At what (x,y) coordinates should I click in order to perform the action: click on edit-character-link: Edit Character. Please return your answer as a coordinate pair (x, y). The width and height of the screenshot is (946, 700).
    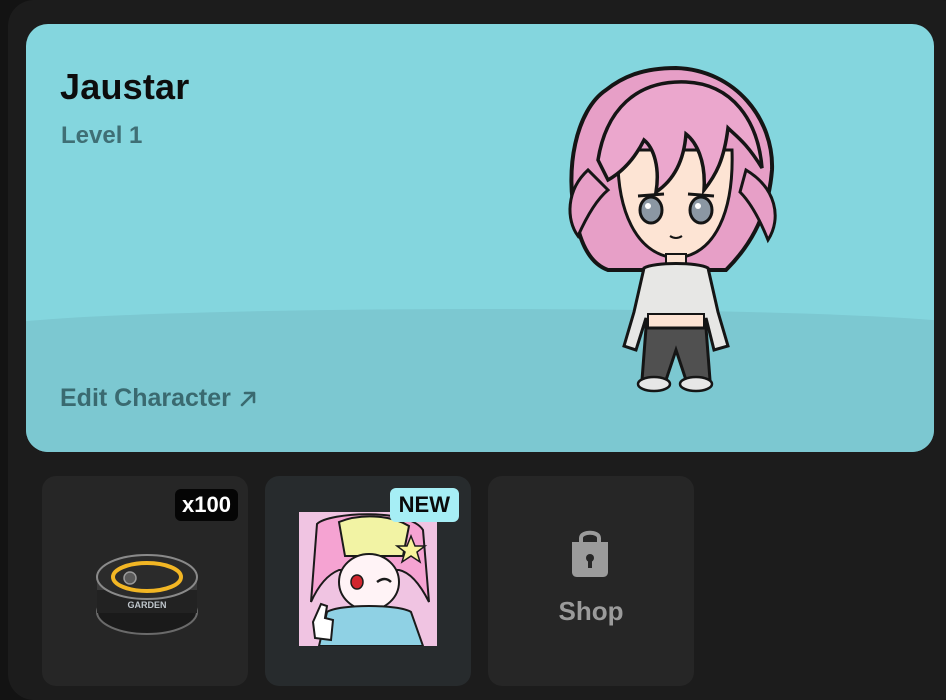
    Looking at the image, I should click on (159, 398).